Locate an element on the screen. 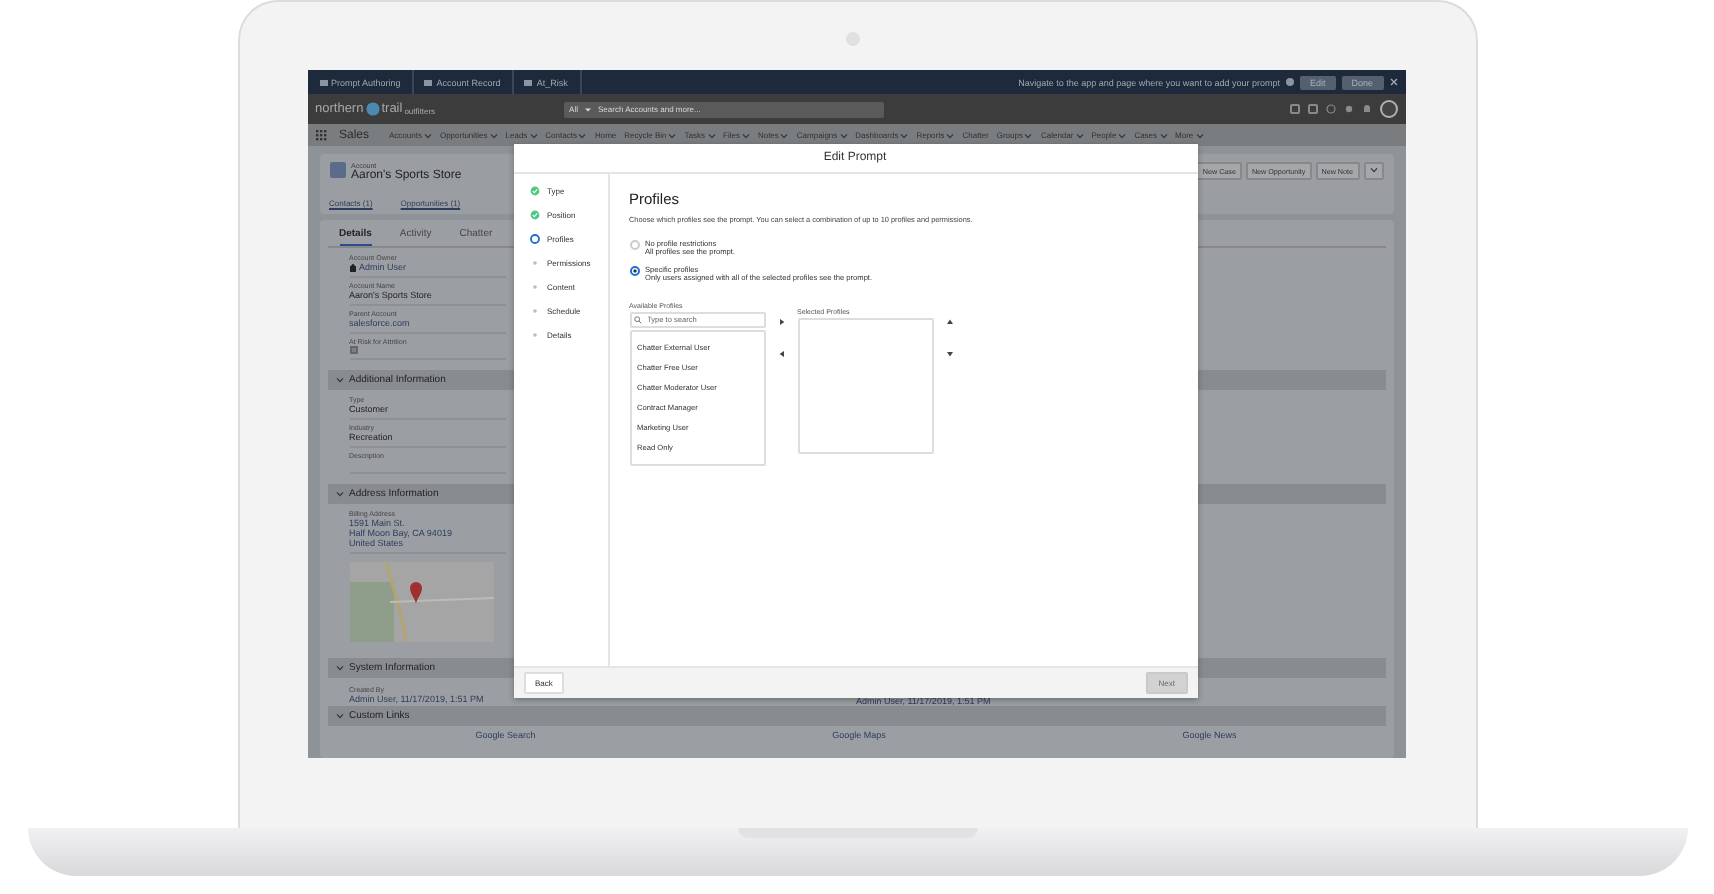 This screenshot has width=1714, height=894. info-icon is located at coordinates (1289, 82).